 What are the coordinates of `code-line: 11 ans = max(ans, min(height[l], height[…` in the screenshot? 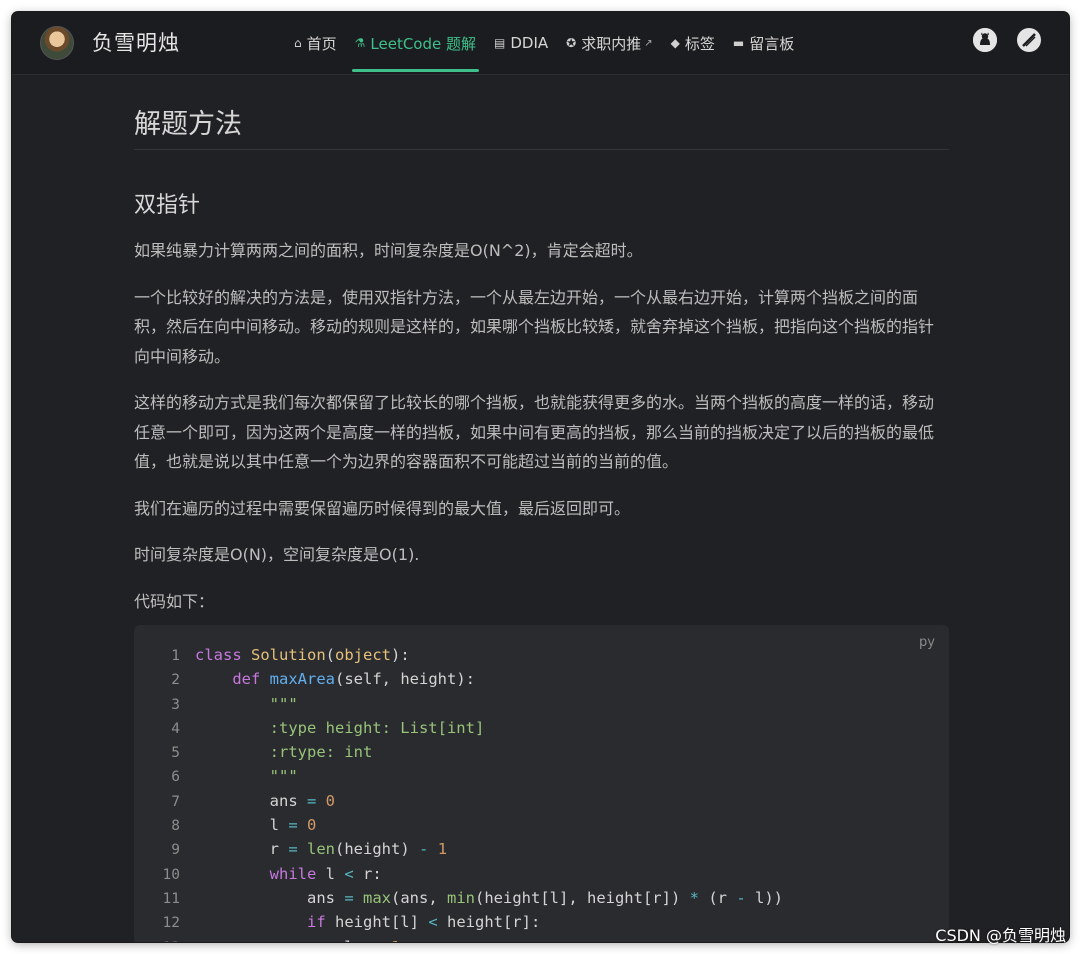 It's located at (458, 898).